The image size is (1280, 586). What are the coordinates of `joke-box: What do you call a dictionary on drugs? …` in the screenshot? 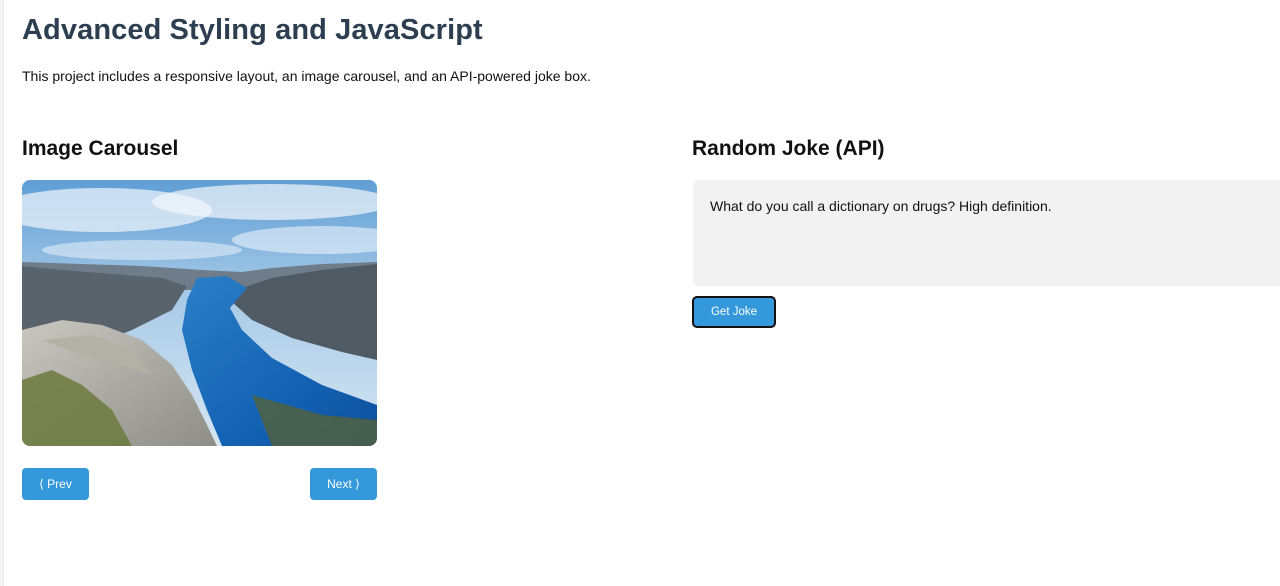 It's located at (986, 233).